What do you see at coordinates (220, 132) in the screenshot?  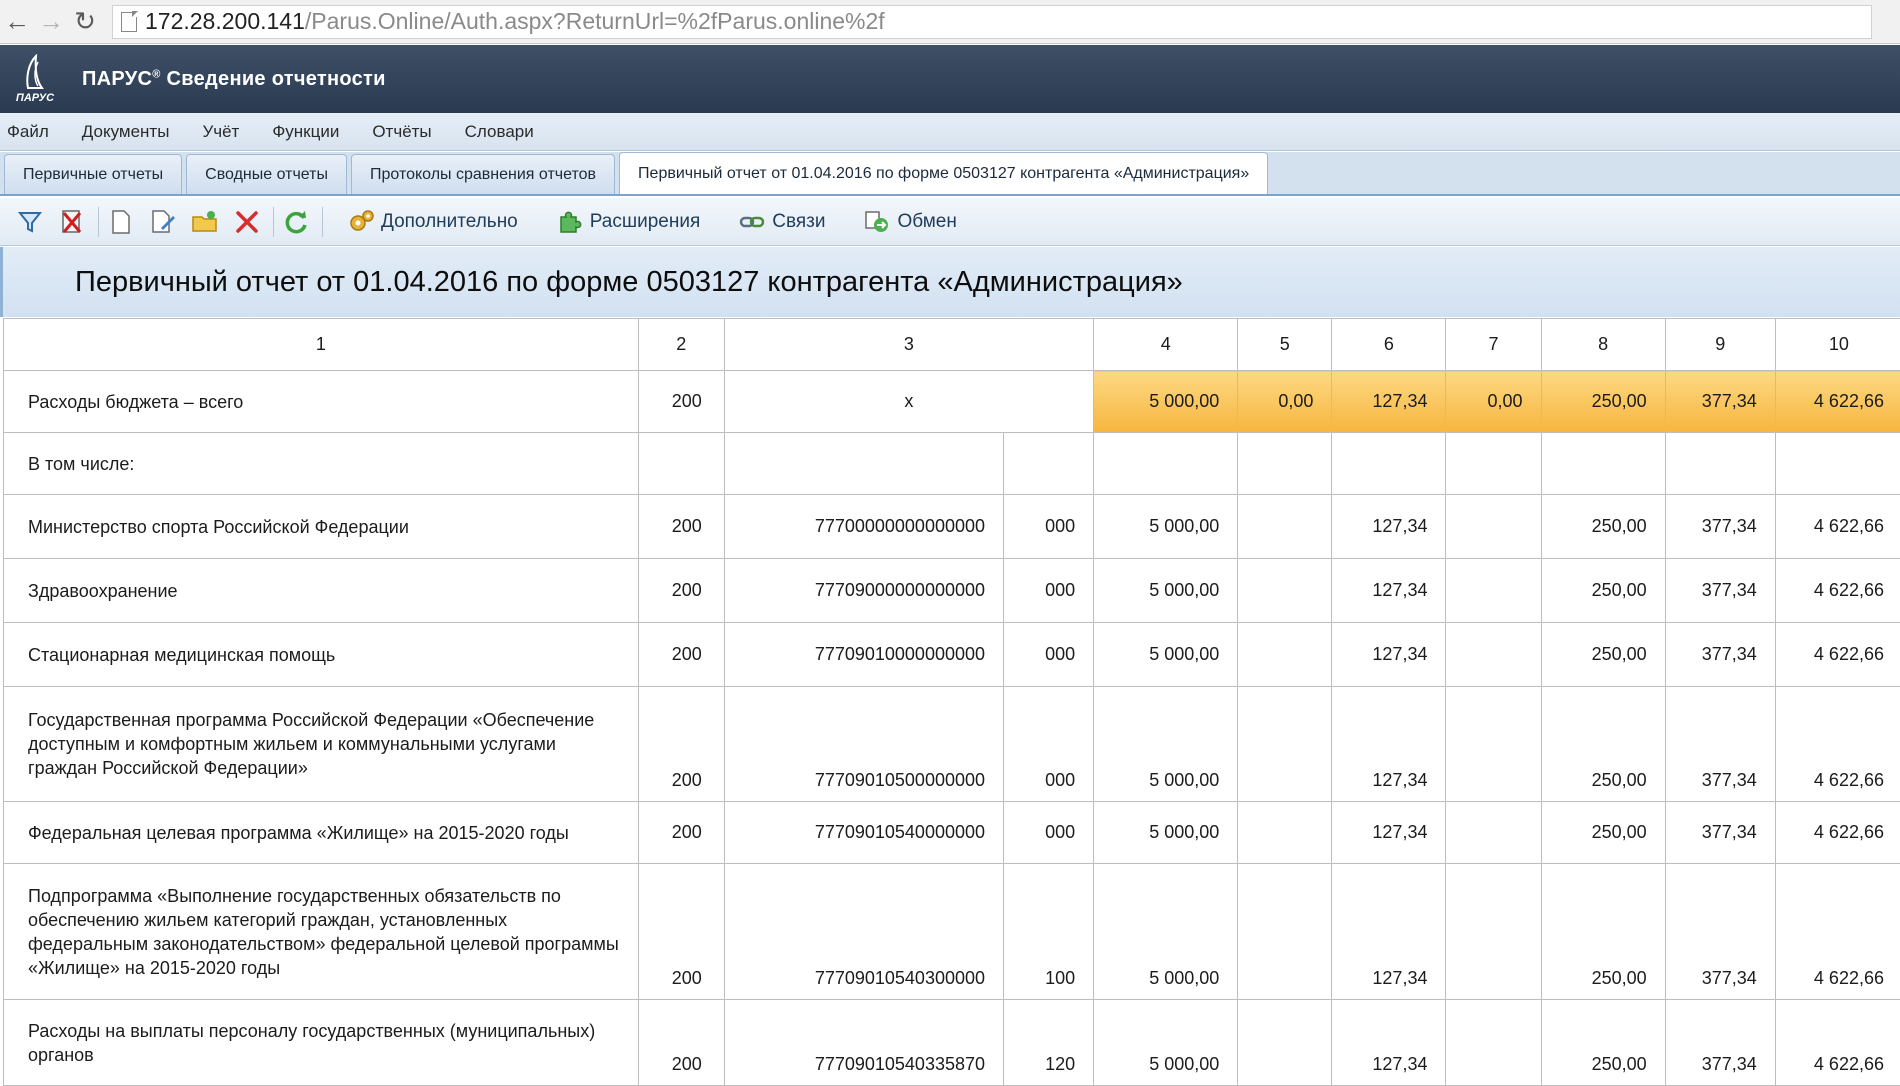 I see `menu-accounting: Учёт` at bounding box center [220, 132].